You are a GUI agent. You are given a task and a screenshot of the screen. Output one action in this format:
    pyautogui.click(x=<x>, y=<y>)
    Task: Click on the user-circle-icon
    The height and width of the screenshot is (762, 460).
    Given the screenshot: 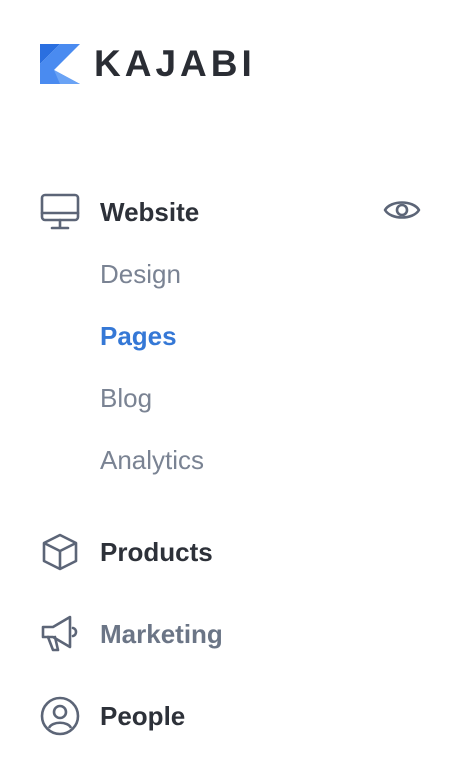 What is the action you would take?
    pyautogui.click(x=60, y=716)
    